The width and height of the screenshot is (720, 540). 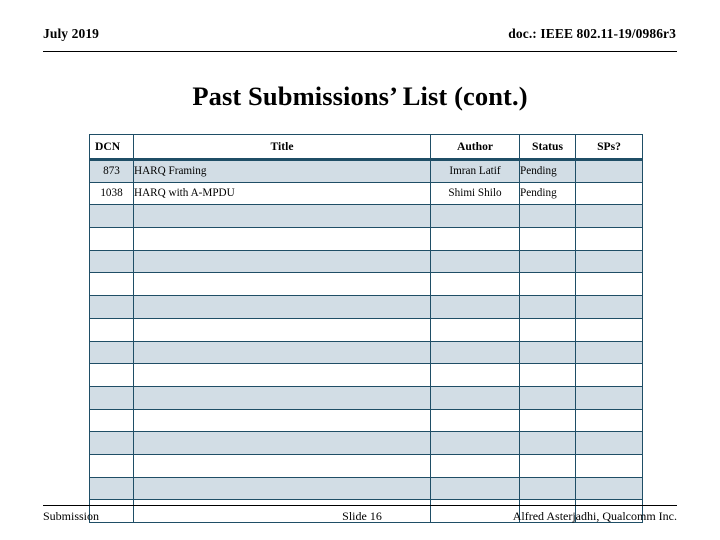 What do you see at coordinates (360, 96) in the screenshot?
I see `page-title: Past Submissions’ List (cont.)` at bounding box center [360, 96].